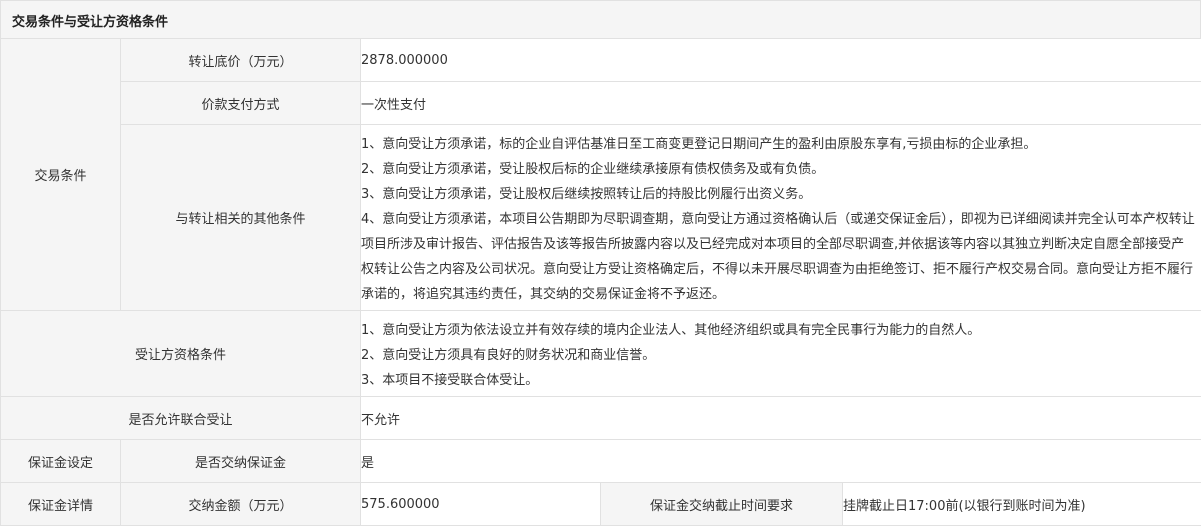  What do you see at coordinates (481, 504) in the screenshot?
I see `deposit-amount-value: 575.600000` at bounding box center [481, 504].